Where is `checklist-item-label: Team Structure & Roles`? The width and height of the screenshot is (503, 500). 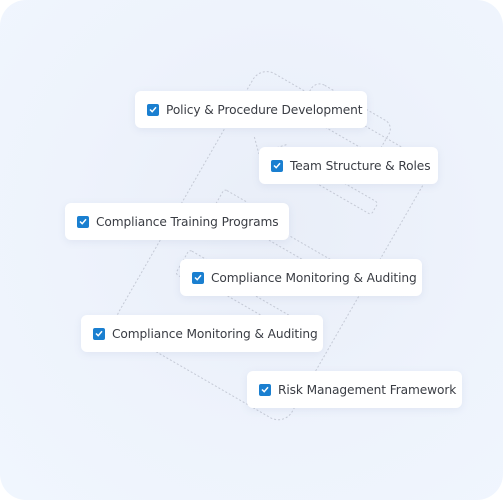 checklist-item-label: Team Structure & Roles is located at coordinates (360, 165).